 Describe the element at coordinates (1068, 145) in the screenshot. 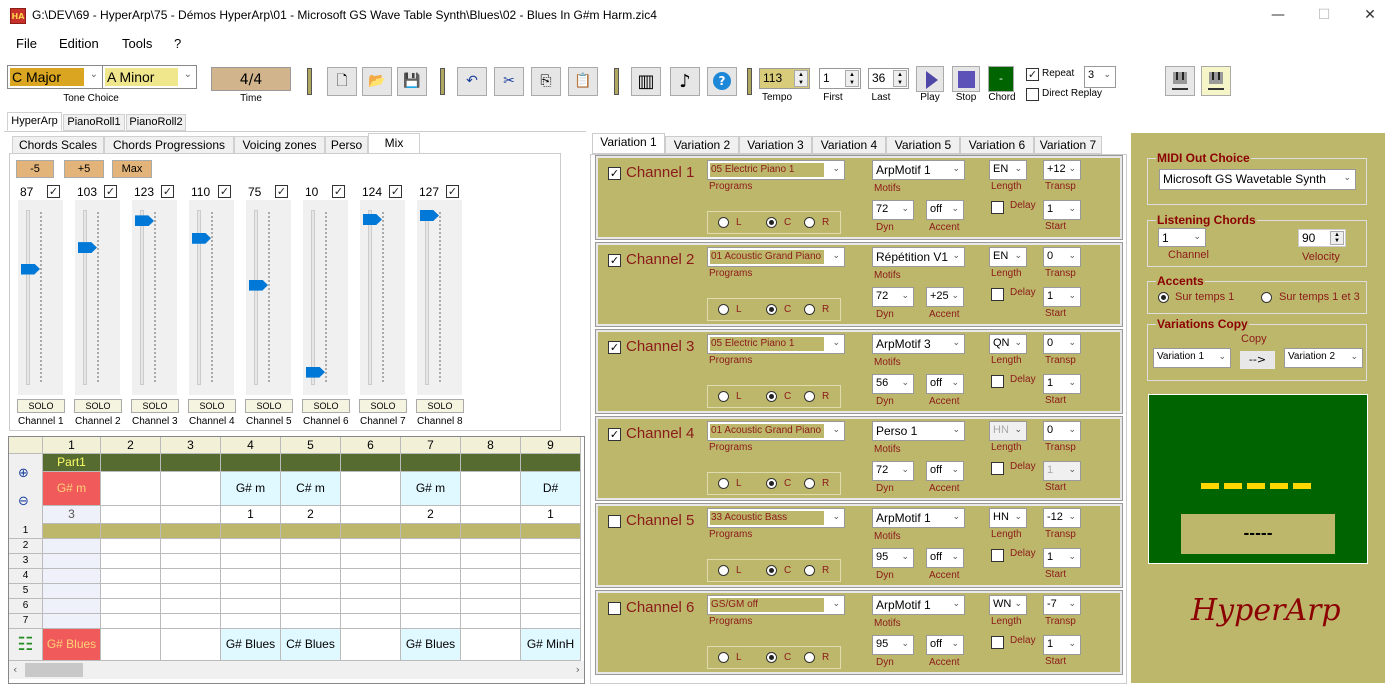

I see `tab-variation-7: Variation 7` at that location.